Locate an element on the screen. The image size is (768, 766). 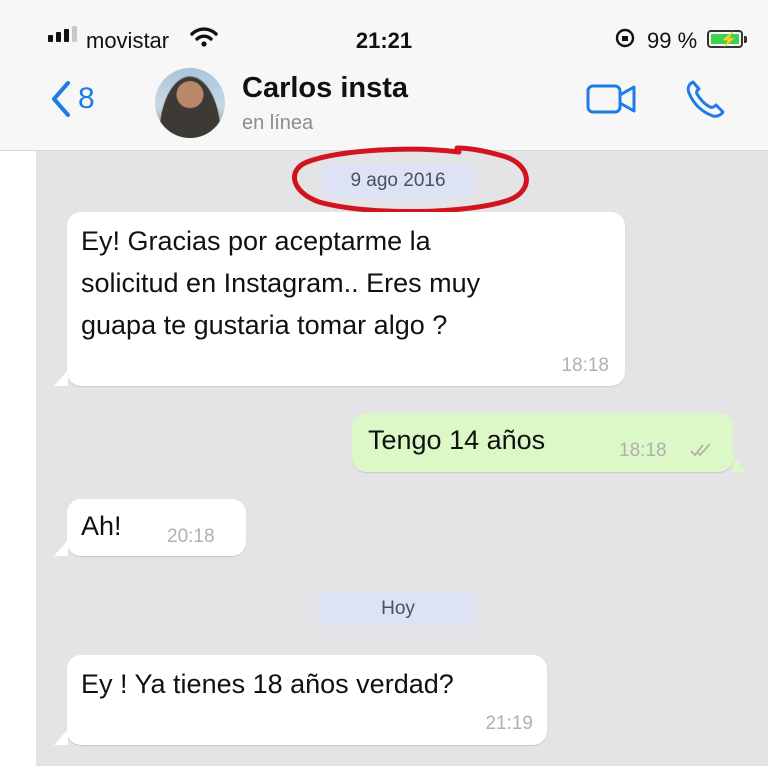
back-button: 8 is located at coordinates (72, 99).